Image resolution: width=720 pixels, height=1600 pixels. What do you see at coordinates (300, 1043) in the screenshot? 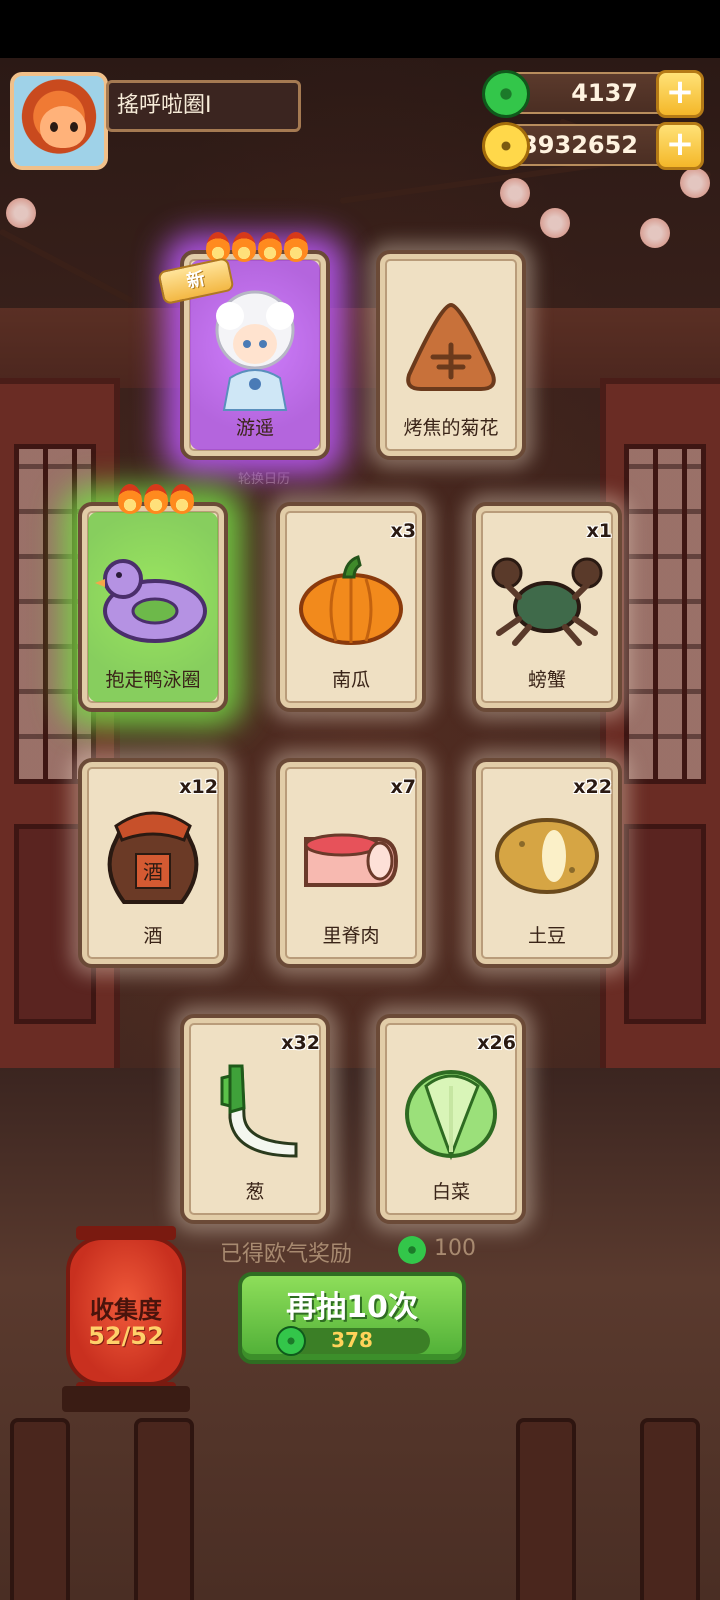
I see `item-quantity: x32` at bounding box center [300, 1043].